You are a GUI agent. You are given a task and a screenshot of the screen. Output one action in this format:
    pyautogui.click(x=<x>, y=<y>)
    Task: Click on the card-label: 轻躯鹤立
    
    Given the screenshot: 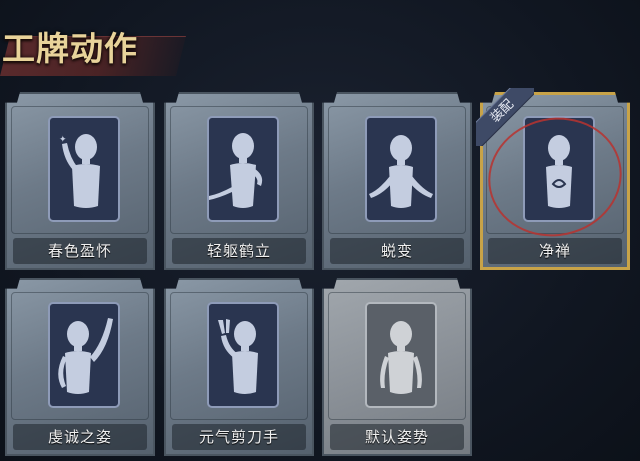 What is the action you would take?
    pyautogui.click(x=239, y=251)
    